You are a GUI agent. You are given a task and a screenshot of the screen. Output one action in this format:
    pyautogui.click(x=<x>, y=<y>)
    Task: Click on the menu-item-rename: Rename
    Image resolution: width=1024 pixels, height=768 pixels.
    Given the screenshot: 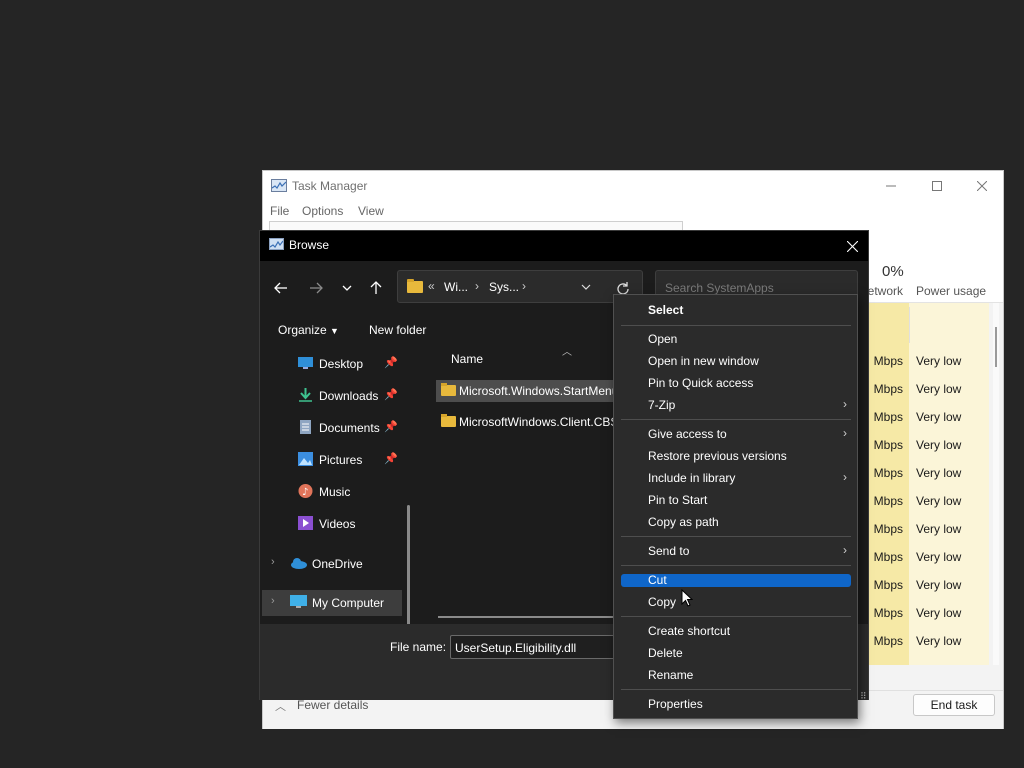 What is the action you would take?
    pyautogui.click(x=736, y=675)
    